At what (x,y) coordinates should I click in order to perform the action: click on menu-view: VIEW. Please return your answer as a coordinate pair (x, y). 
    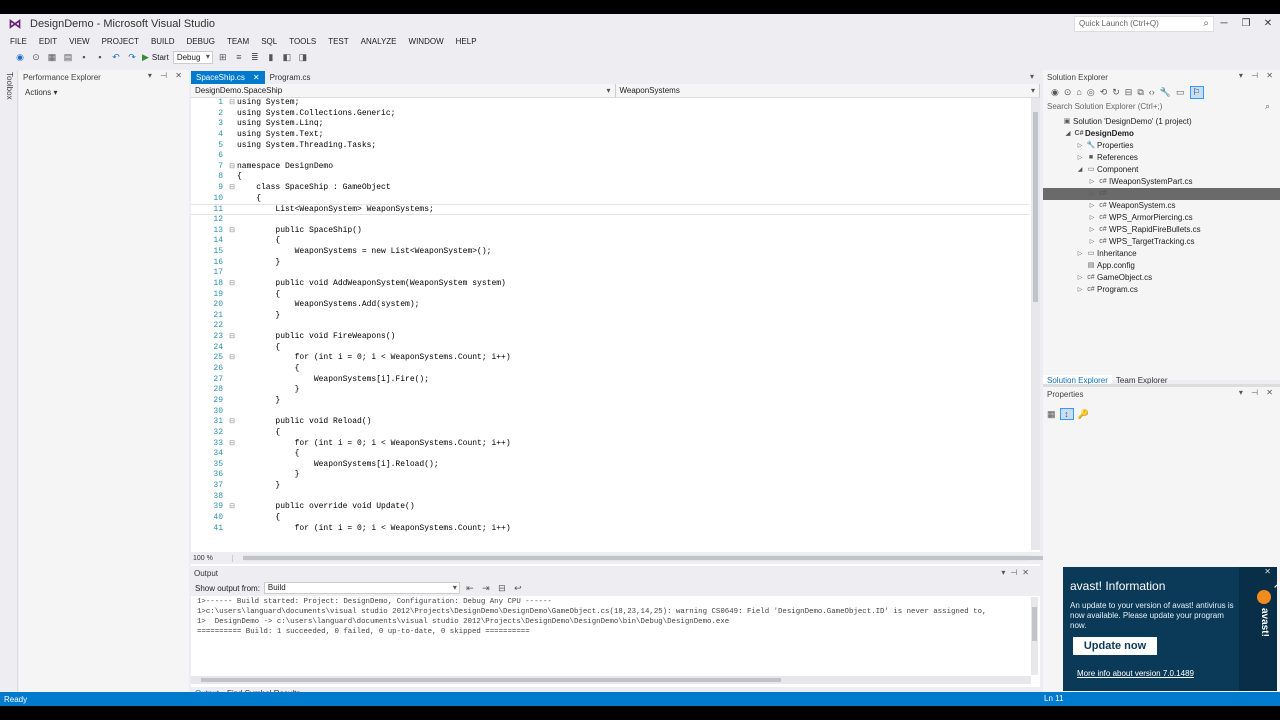
    Looking at the image, I should click on (79, 41).